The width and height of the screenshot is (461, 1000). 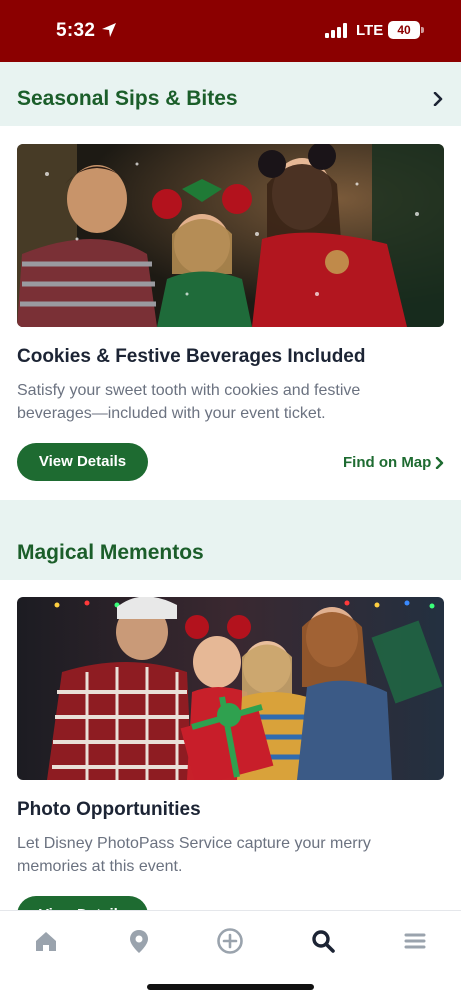 What do you see at coordinates (46, 941) in the screenshot?
I see `home-icon` at bounding box center [46, 941].